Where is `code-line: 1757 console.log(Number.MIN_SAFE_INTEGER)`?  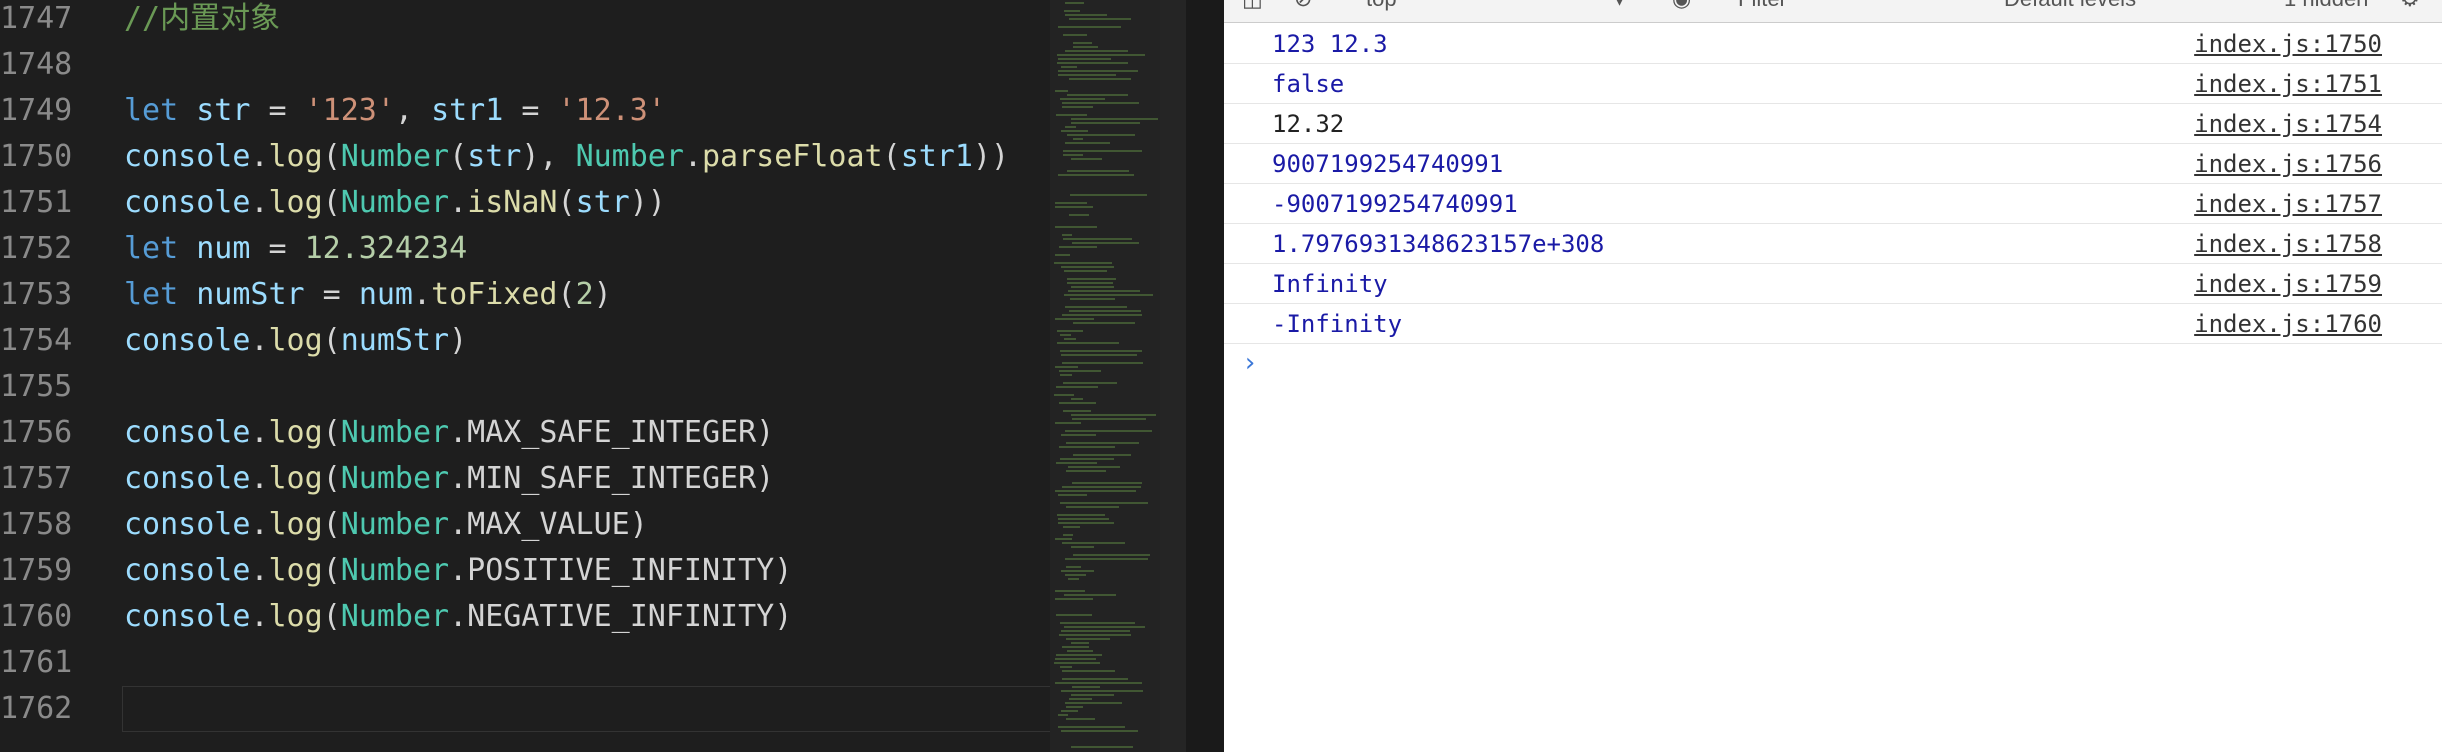 code-line: 1757 console.log(Number.MIN_SAFE_INTEGER) is located at coordinates (525, 479).